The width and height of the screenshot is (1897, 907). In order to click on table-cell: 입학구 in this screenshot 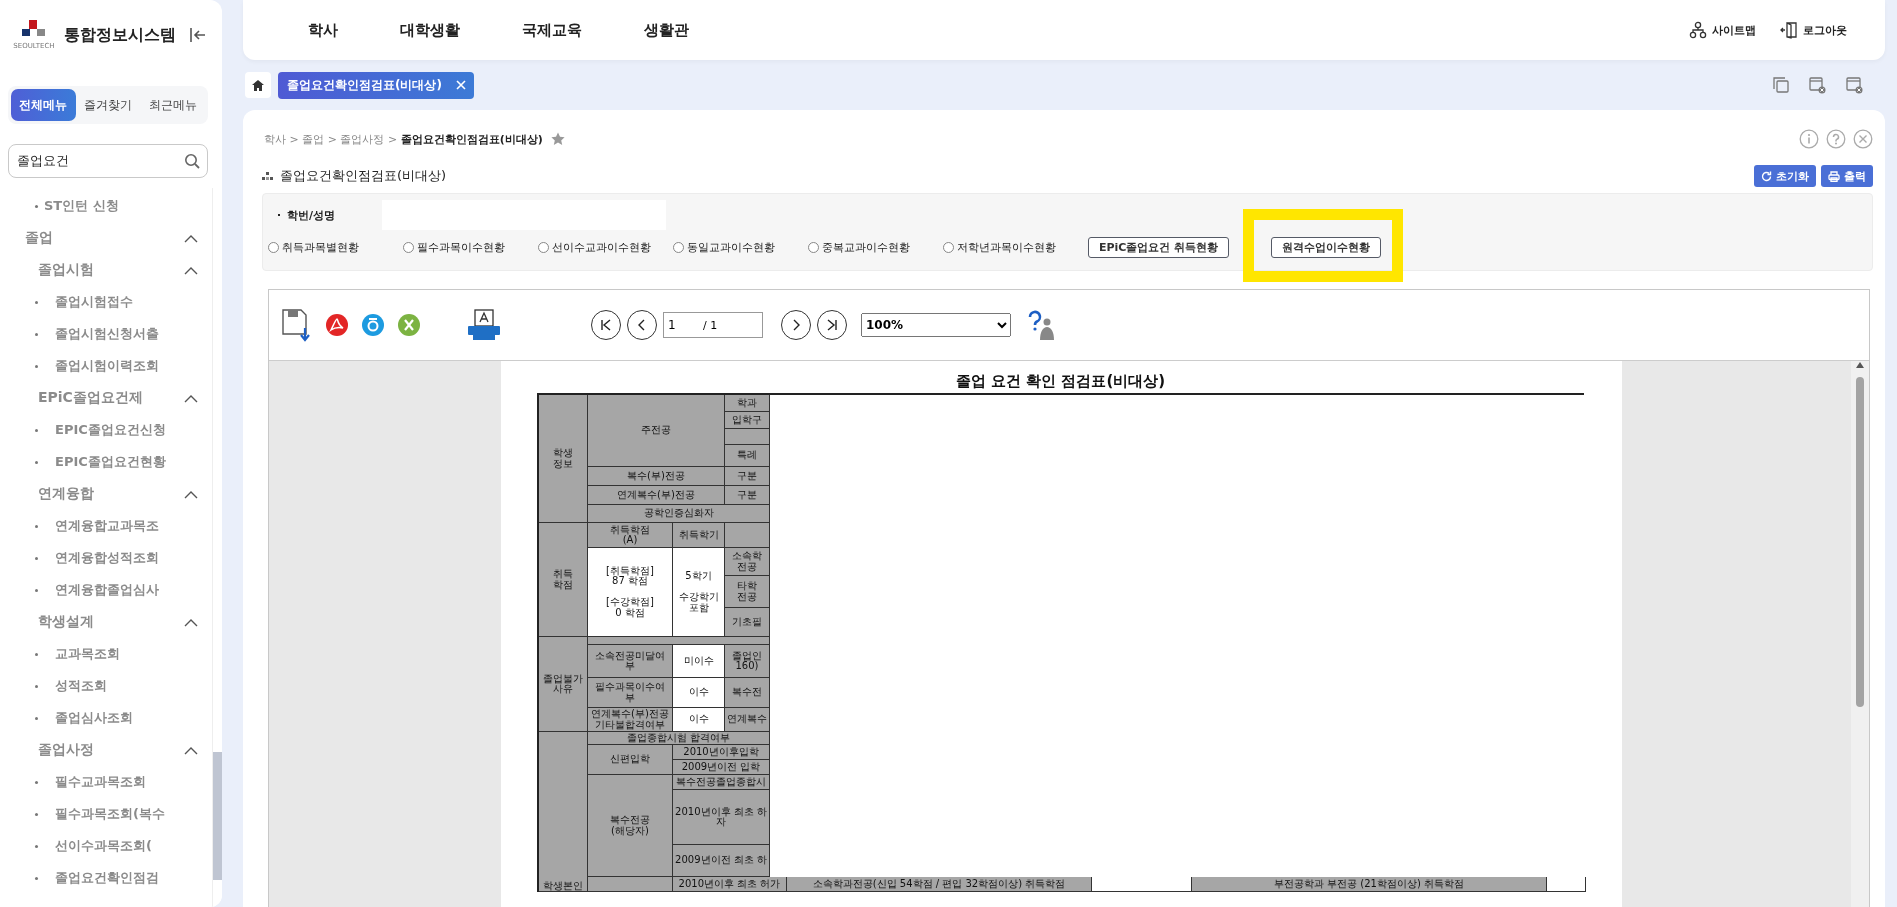, I will do `click(747, 420)`.